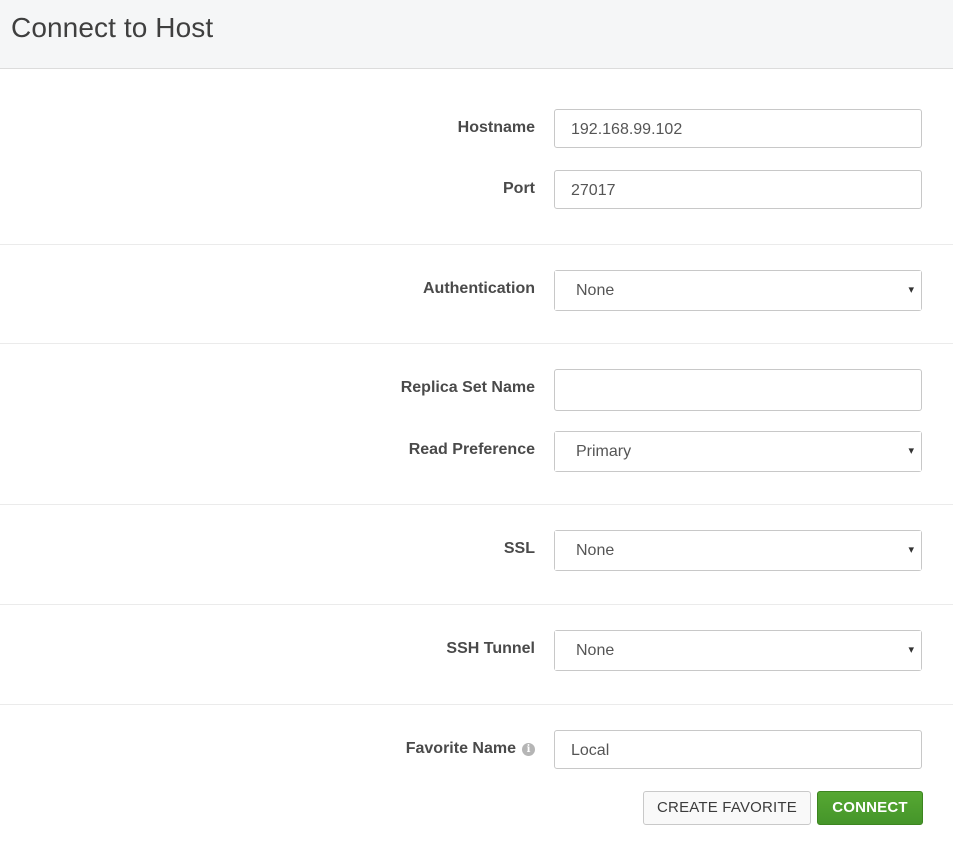 This screenshot has height=844, width=953. What do you see at coordinates (528, 749) in the screenshot?
I see `info-icon: i` at bounding box center [528, 749].